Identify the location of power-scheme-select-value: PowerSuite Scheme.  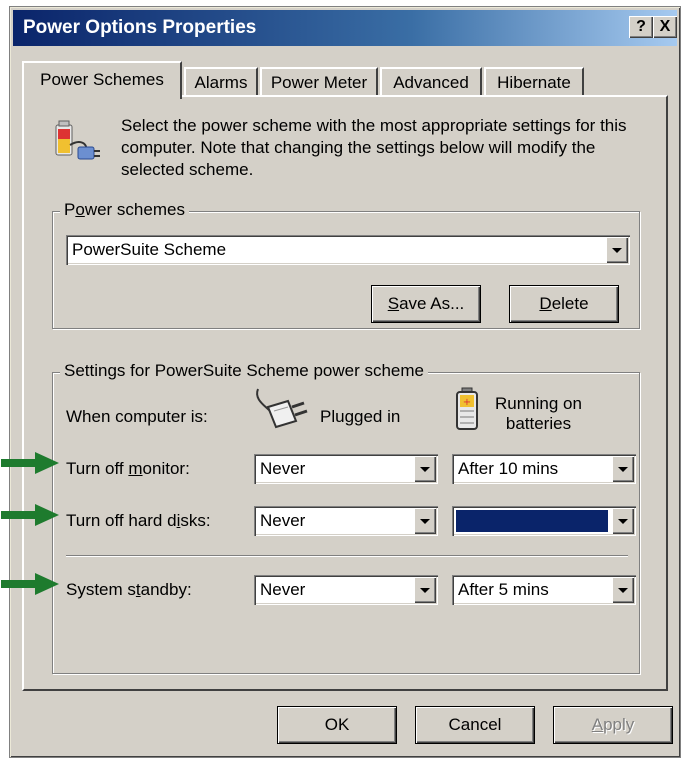
(149, 249).